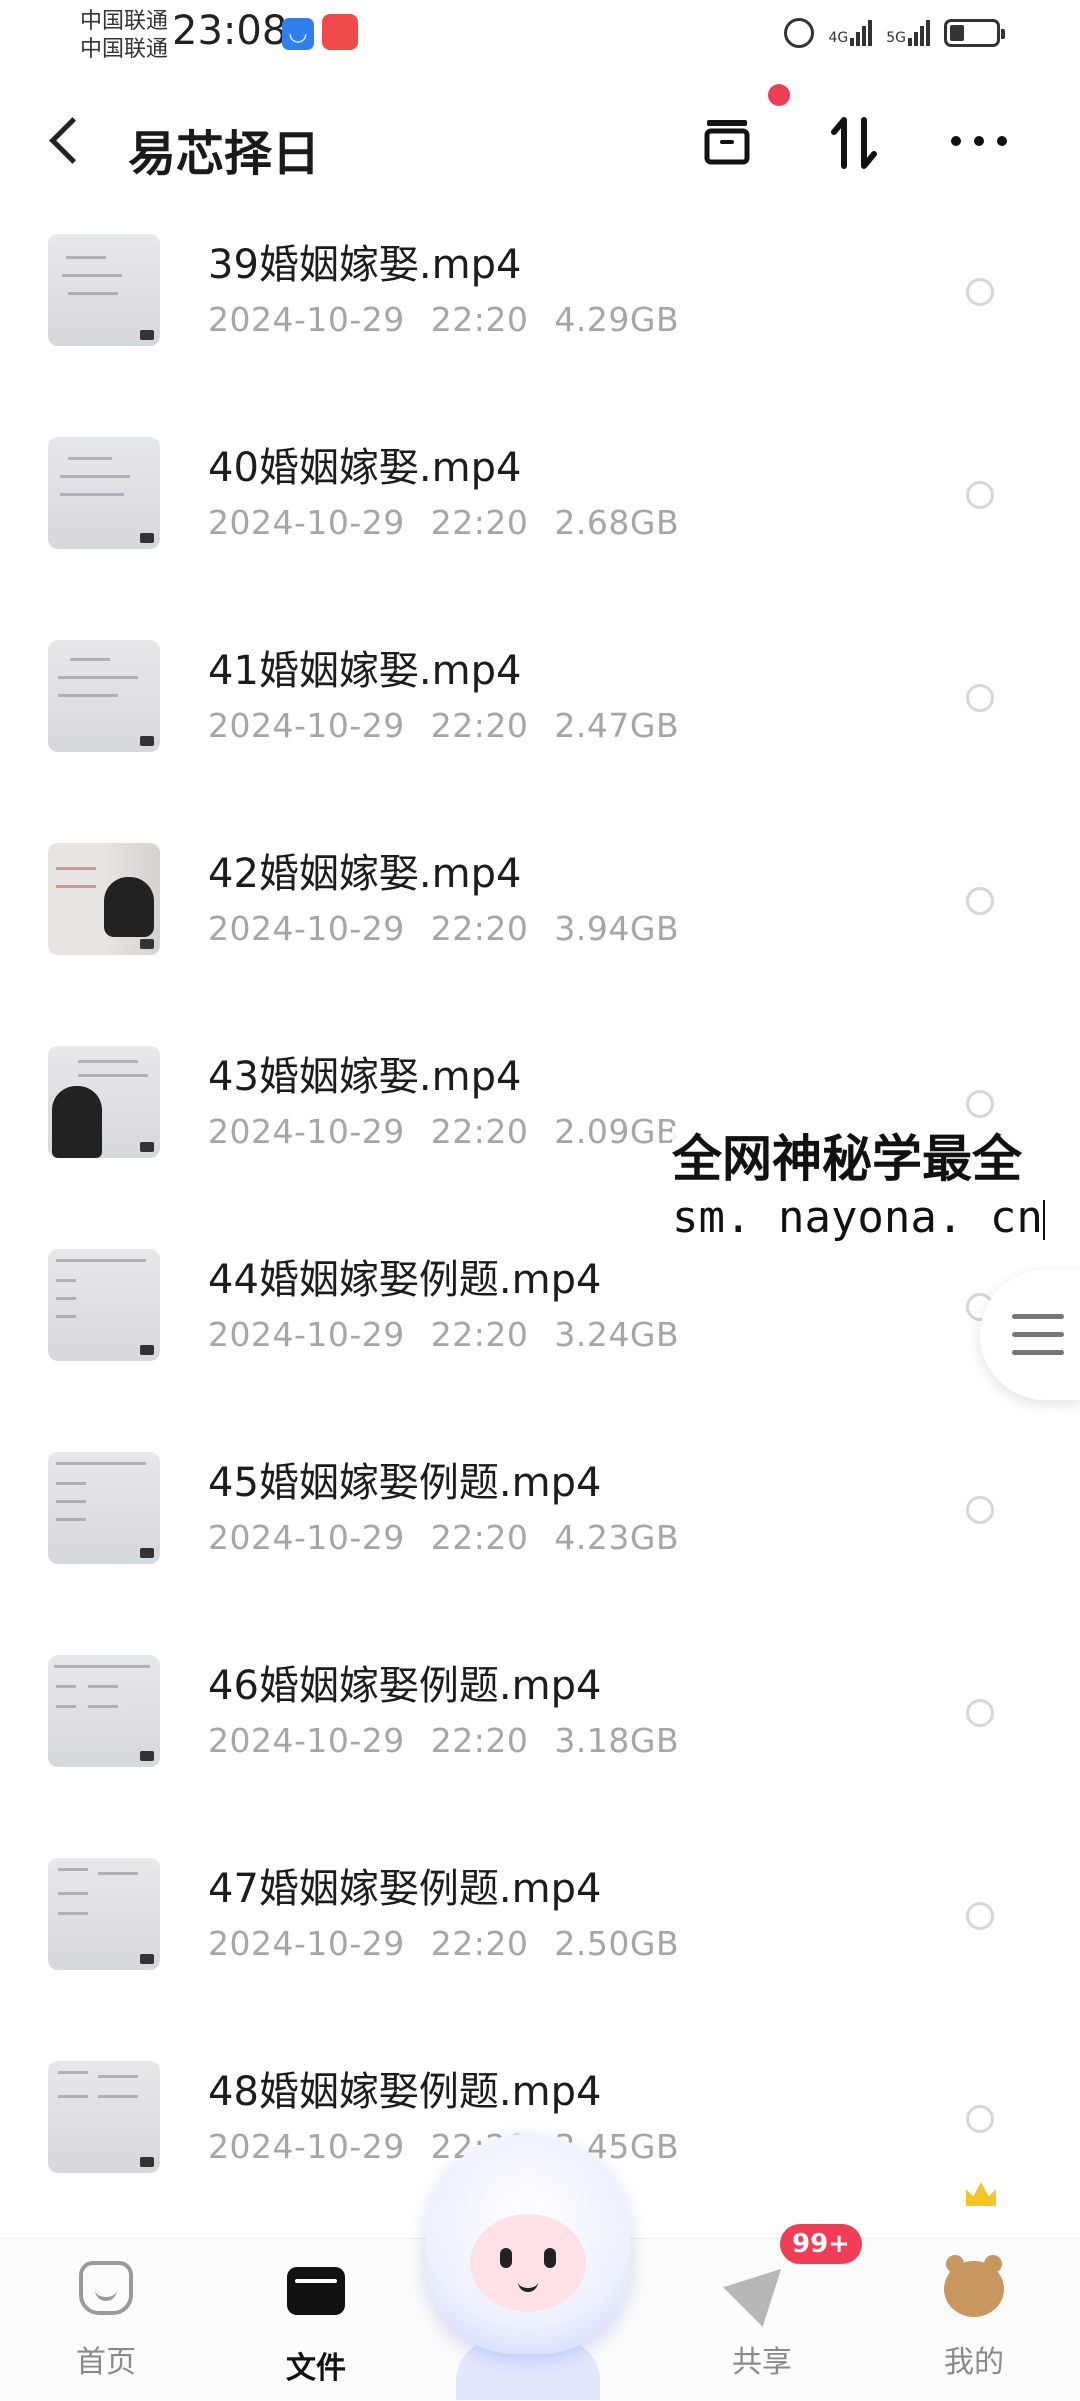 The width and height of the screenshot is (1080, 2401). Describe the element at coordinates (444, 522) in the screenshot. I see `file-meta: 2024-10-29 22:20 2.68GB` at that location.